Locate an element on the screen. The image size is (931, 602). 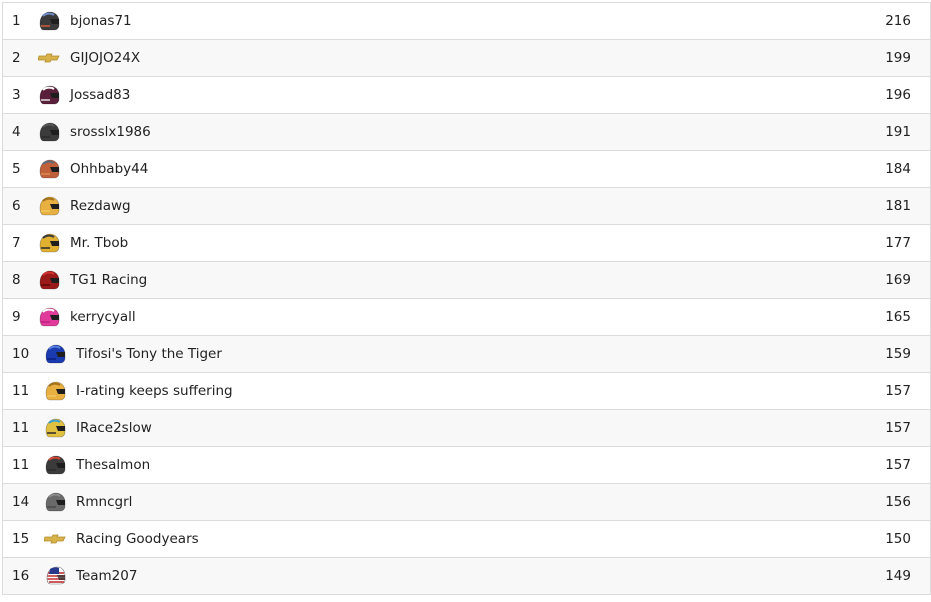
driver-name: kerrycyall is located at coordinates (460, 317).